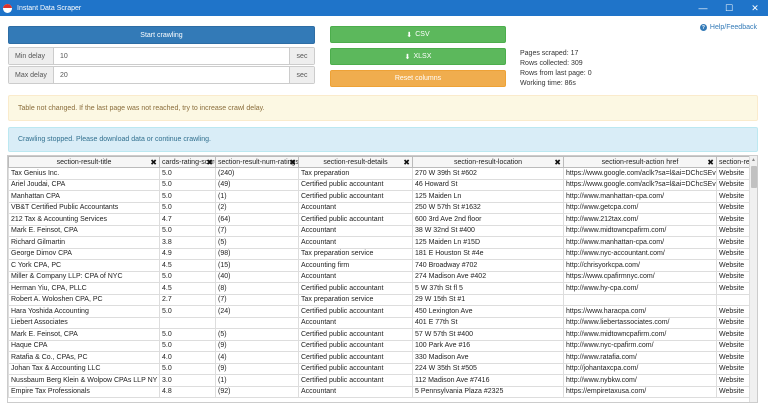  What do you see at coordinates (640, 391) in the screenshot?
I see `table-cell: https://empiretaxusa.com/` at bounding box center [640, 391].